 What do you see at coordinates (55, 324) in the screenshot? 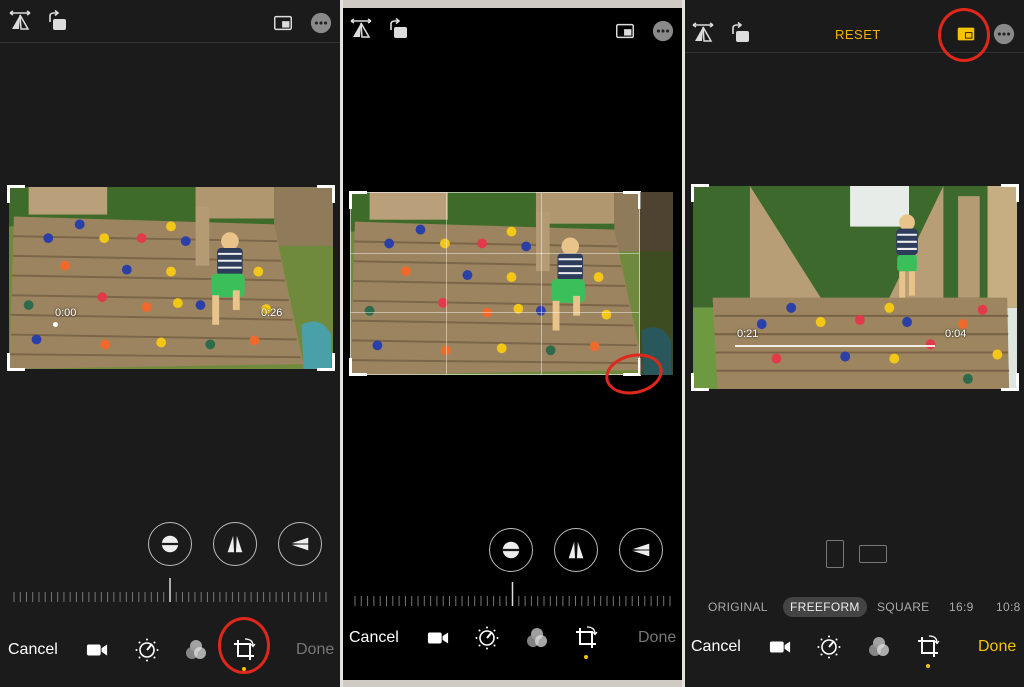
I see `playhead` at bounding box center [55, 324].